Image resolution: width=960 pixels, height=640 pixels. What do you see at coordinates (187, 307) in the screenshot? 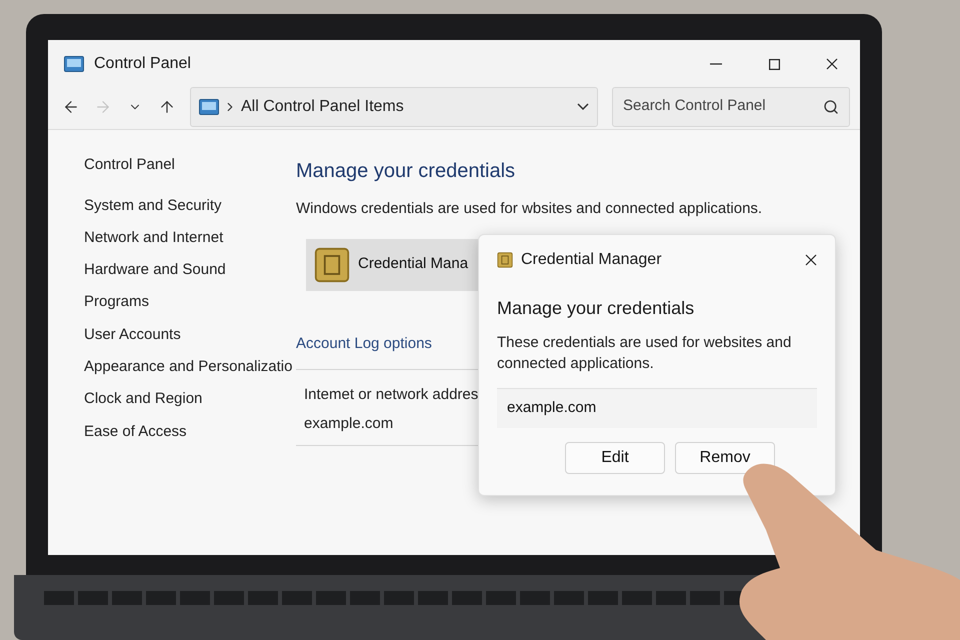
I see `sidebar-link: Programs` at bounding box center [187, 307].